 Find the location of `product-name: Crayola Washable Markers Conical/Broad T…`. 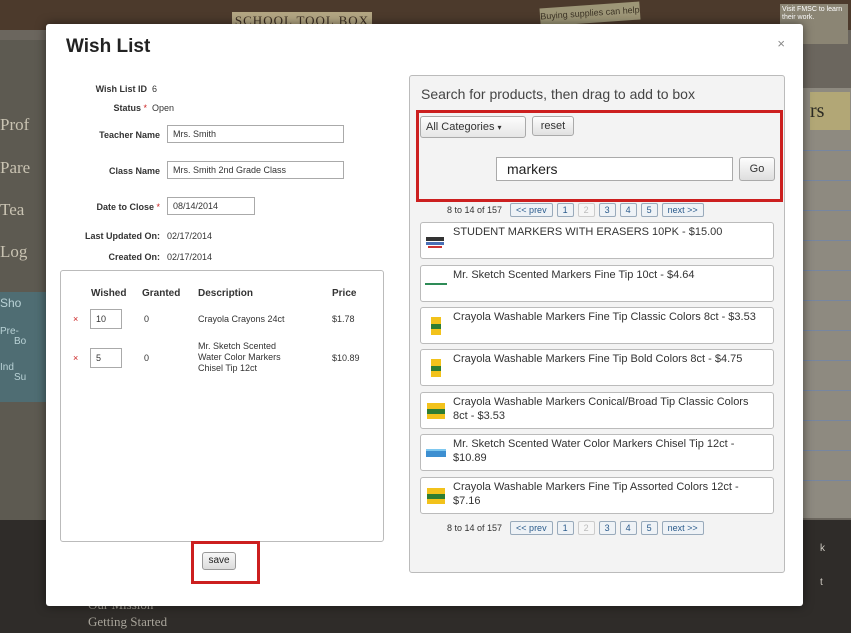

product-name: Crayola Washable Markers Conical/Broad T… is located at coordinates (601, 409).